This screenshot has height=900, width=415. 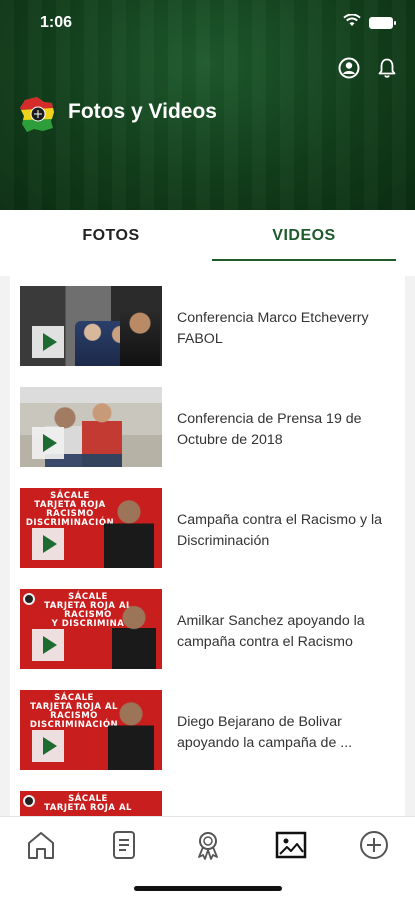 I want to click on home-indicator, so click(x=208, y=888).